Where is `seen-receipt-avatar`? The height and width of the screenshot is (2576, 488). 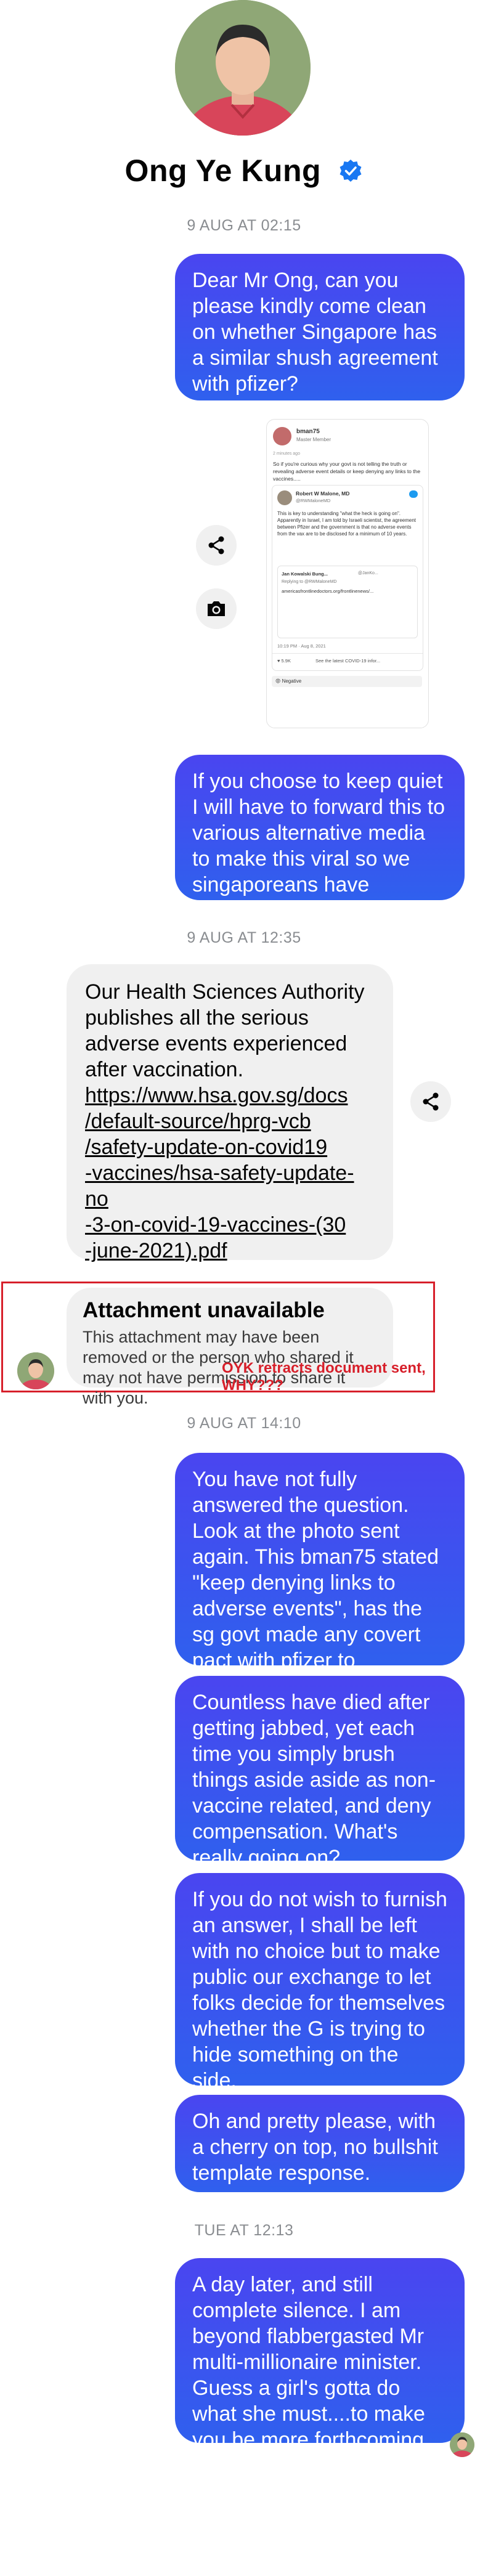
seen-receipt-avatar is located at coordinates (462, 2444).